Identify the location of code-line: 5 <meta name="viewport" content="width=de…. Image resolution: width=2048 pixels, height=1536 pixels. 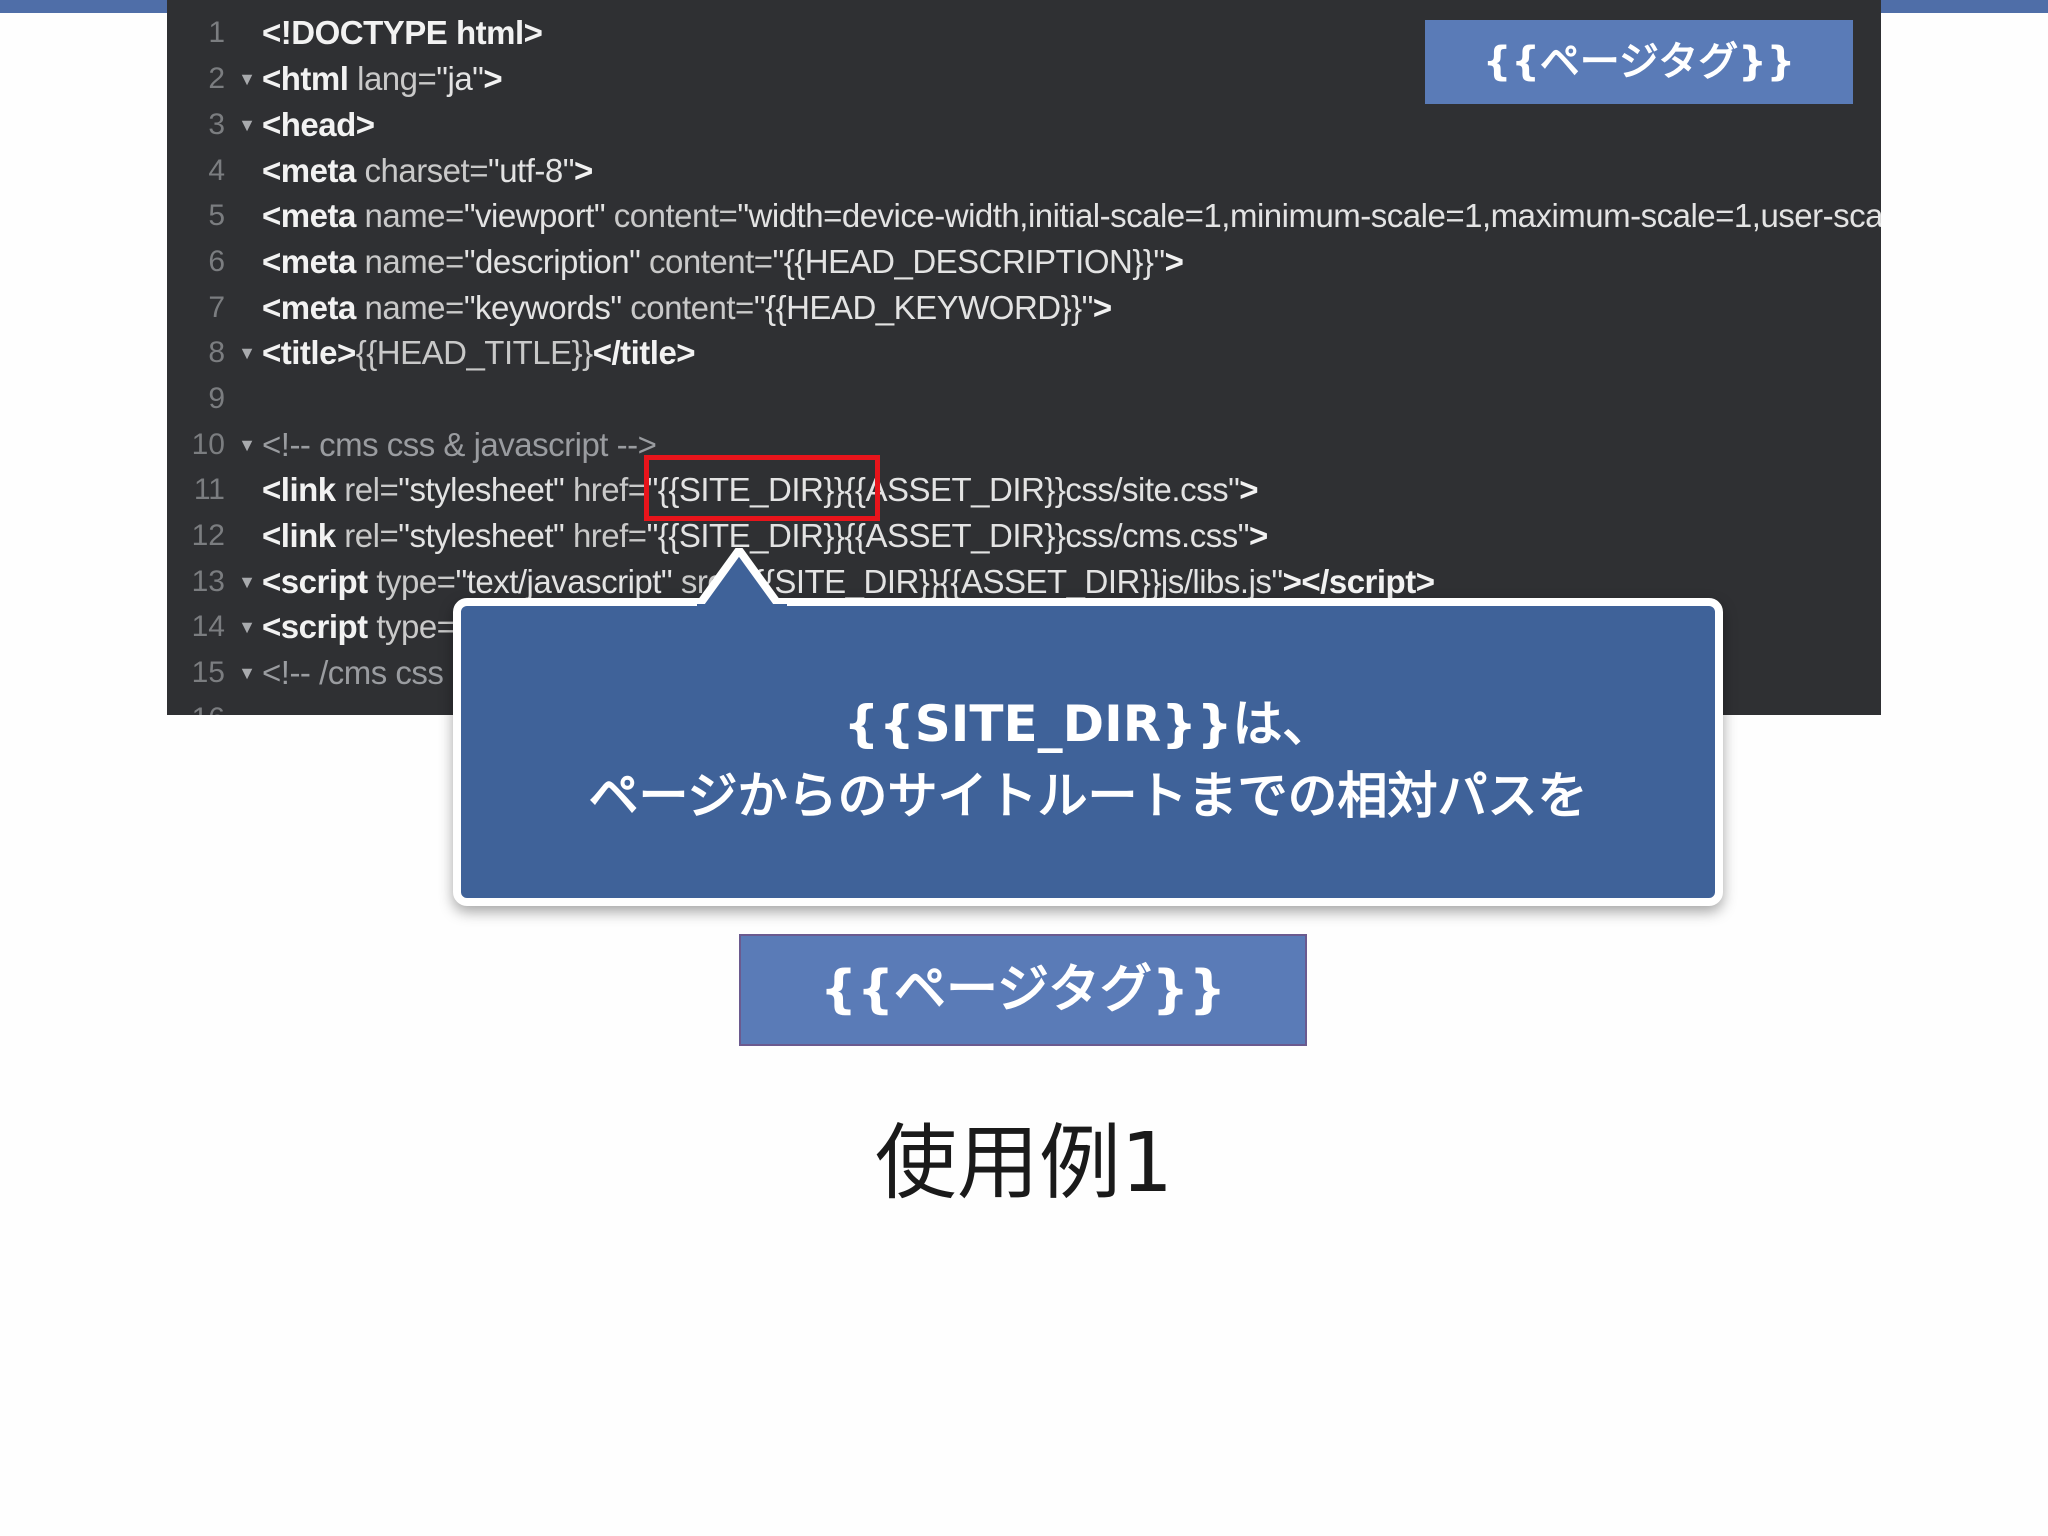
(1024, 216).